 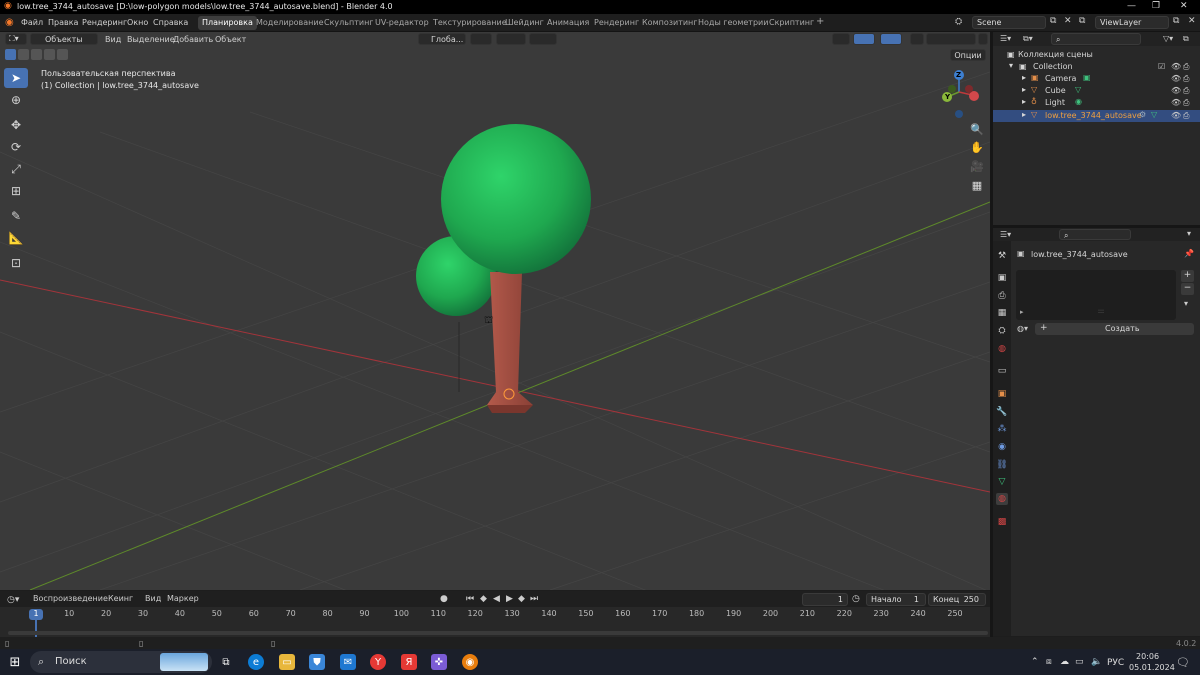 I want to click on viewport-menu-view: Вид, so click(x=113, y=39).